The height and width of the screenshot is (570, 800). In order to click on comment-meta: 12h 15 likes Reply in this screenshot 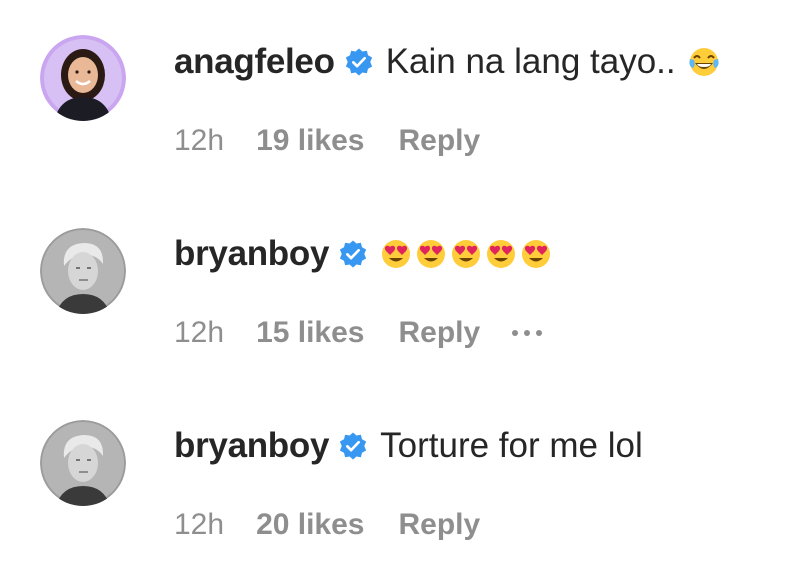, I will do `click(358, 333)`.